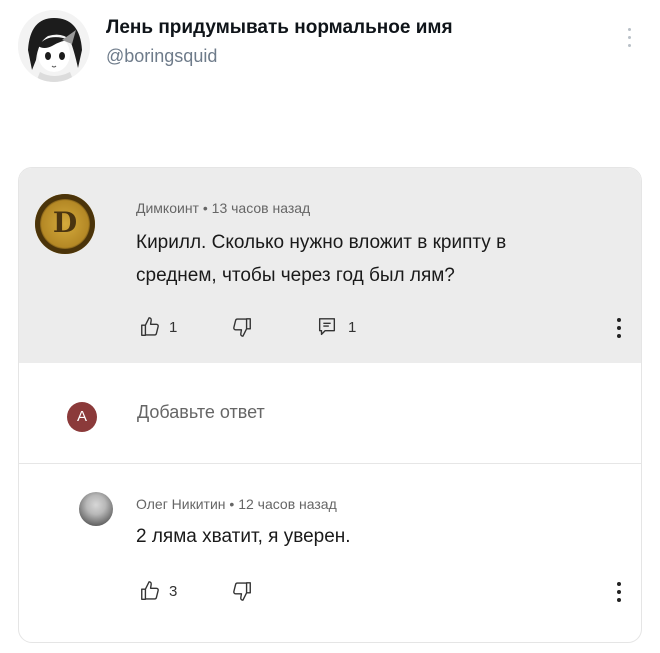 This screenshot has width=660, height=653. I want to click on reply-text: 2 ляма хватит, я уверен., so click(243, 536).